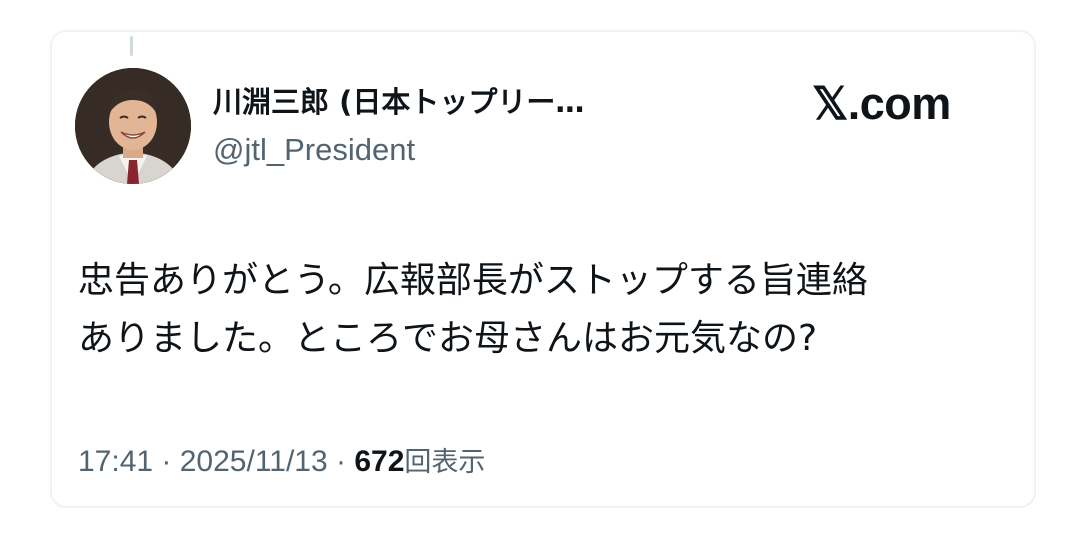 Image resolution: width=1080 pixels, height=536 pixels. Describe the element at coordinates (493, 126) in the screenshot. I see `tweet-author: 川淵三郎 (日本トップリー… @jtl_President` at that location.